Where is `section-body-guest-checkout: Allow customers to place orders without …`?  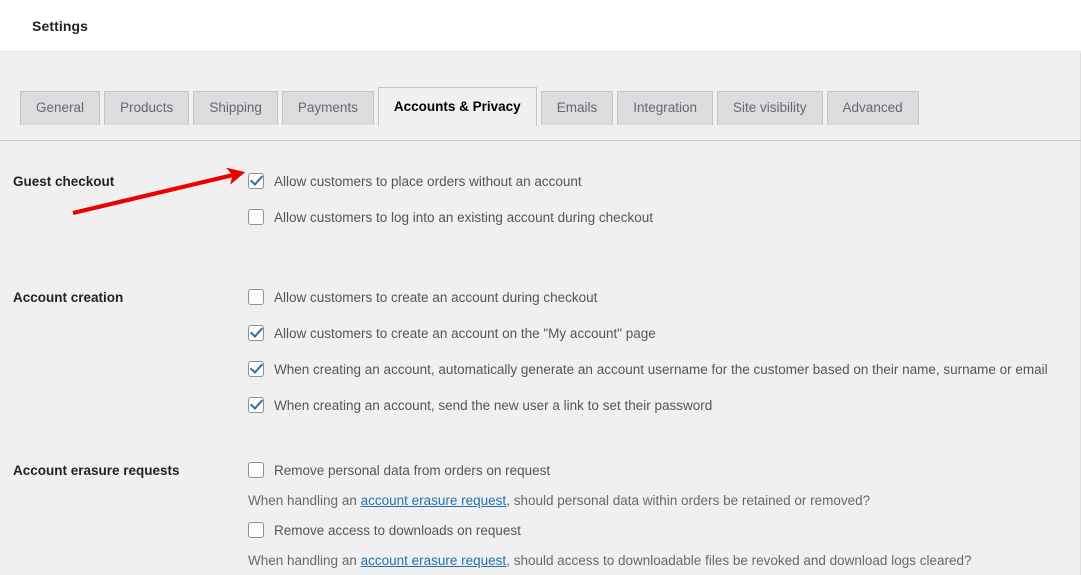 section-body-guest-checkout: Allow customers to place orders without … is located at coordinates (664, 200).